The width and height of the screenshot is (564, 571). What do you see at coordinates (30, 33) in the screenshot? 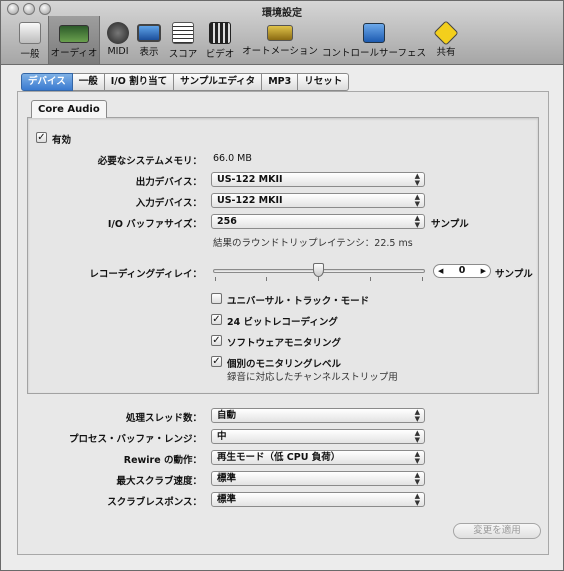
I see `switch-icon` at bounding box center [30, 33].